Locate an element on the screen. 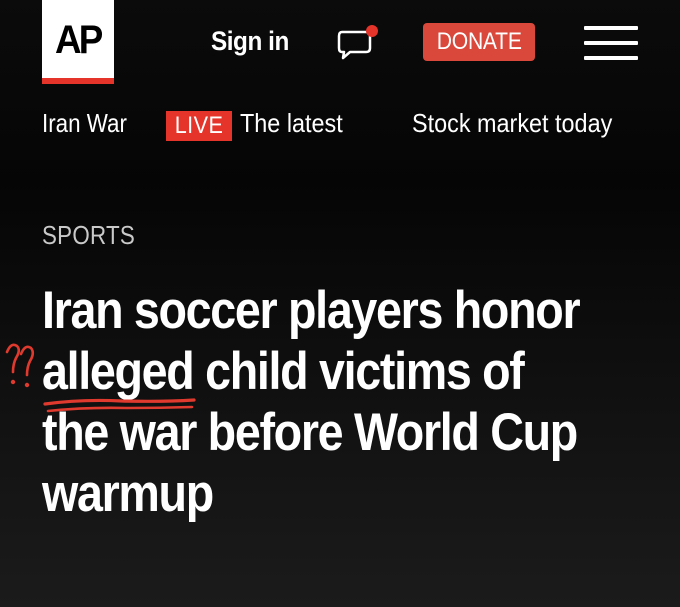 This screenshot has height=607, width=680. question-marks-annotation is located at coordinates (20, 365).